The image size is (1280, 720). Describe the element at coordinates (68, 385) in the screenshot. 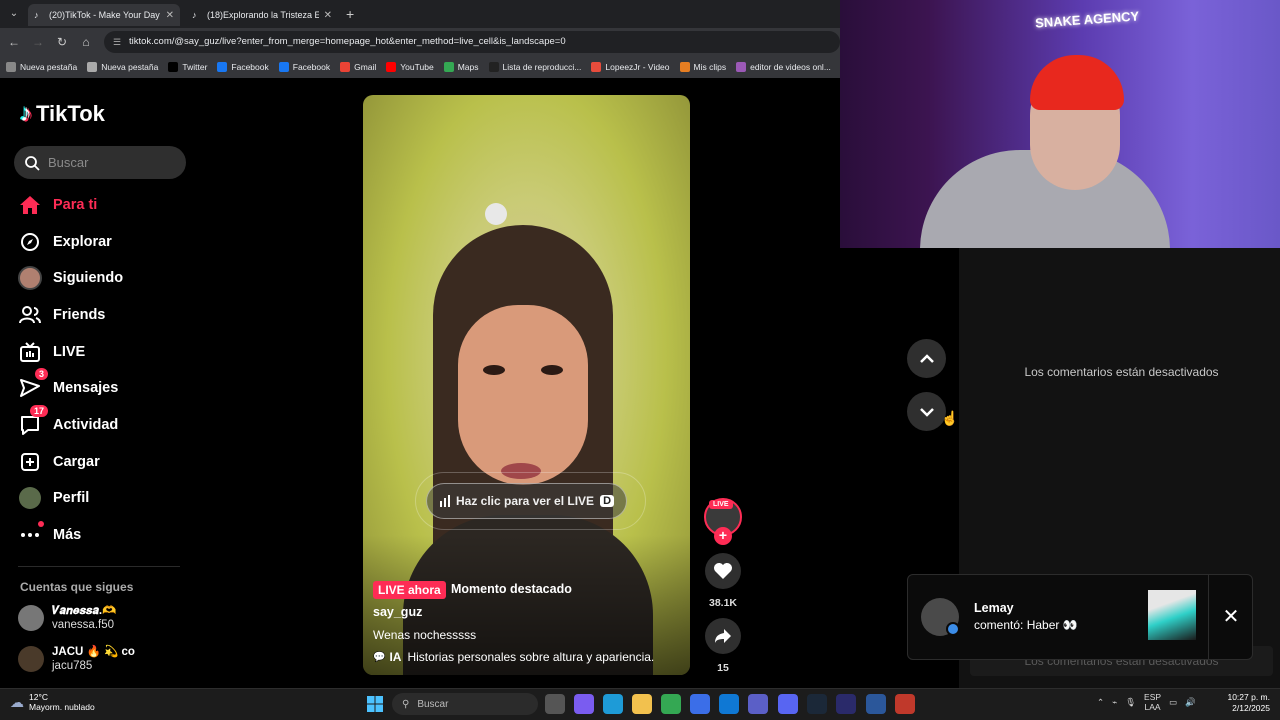

I see `sidebar-item-mensajes: 3 Mensajes` at that location.